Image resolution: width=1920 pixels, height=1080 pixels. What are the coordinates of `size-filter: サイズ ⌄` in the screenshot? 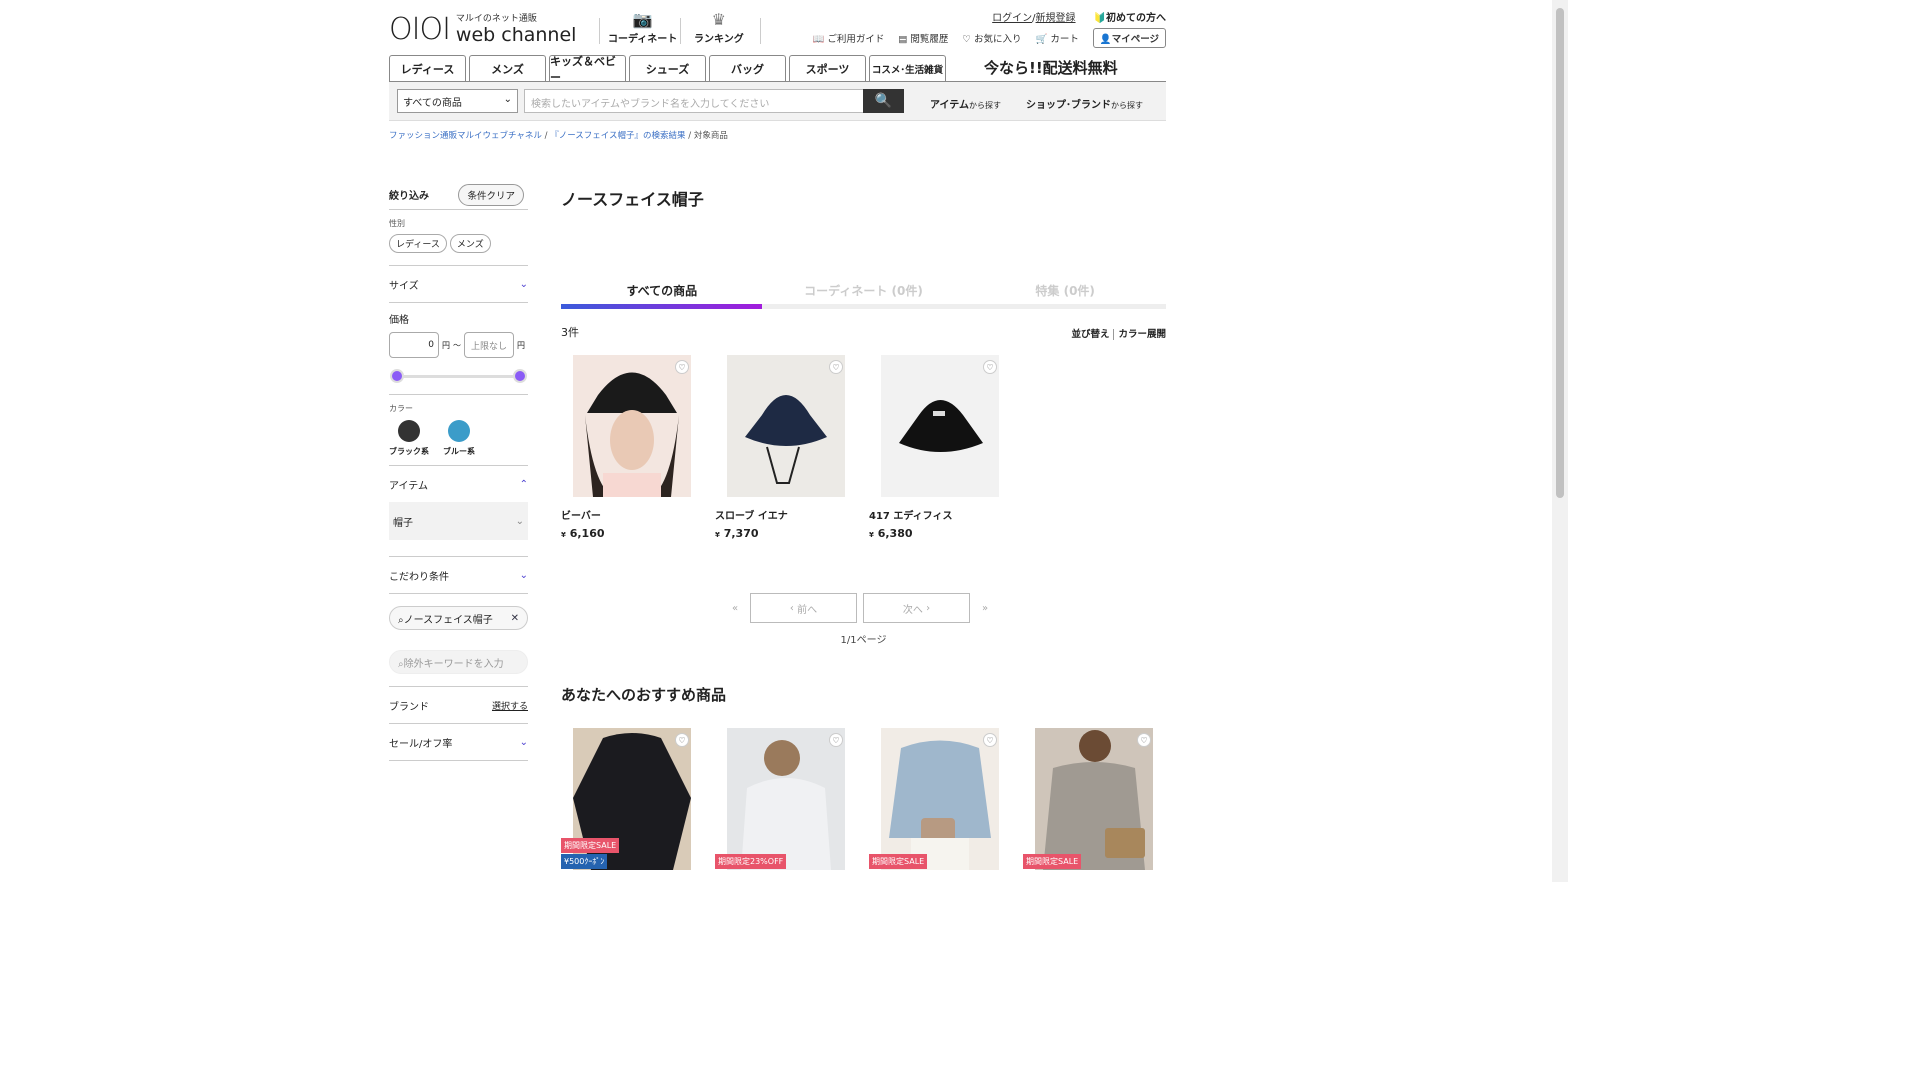 It's located at (458, 284).